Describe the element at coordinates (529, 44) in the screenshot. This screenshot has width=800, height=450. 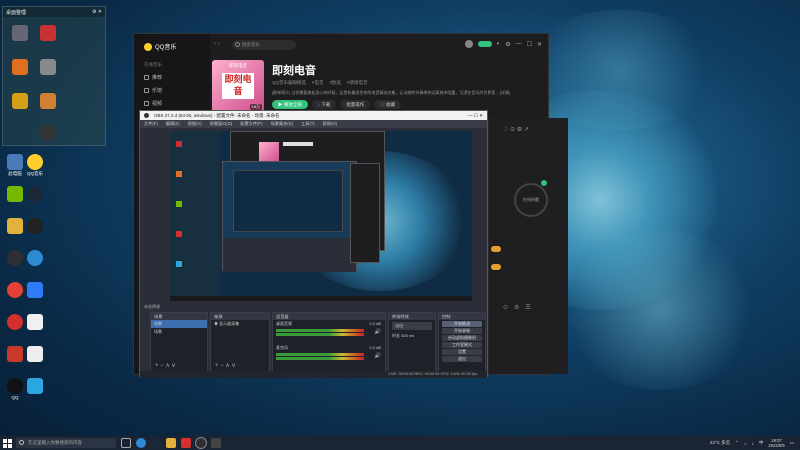
I see `maximize-icon: ☐` at that location.